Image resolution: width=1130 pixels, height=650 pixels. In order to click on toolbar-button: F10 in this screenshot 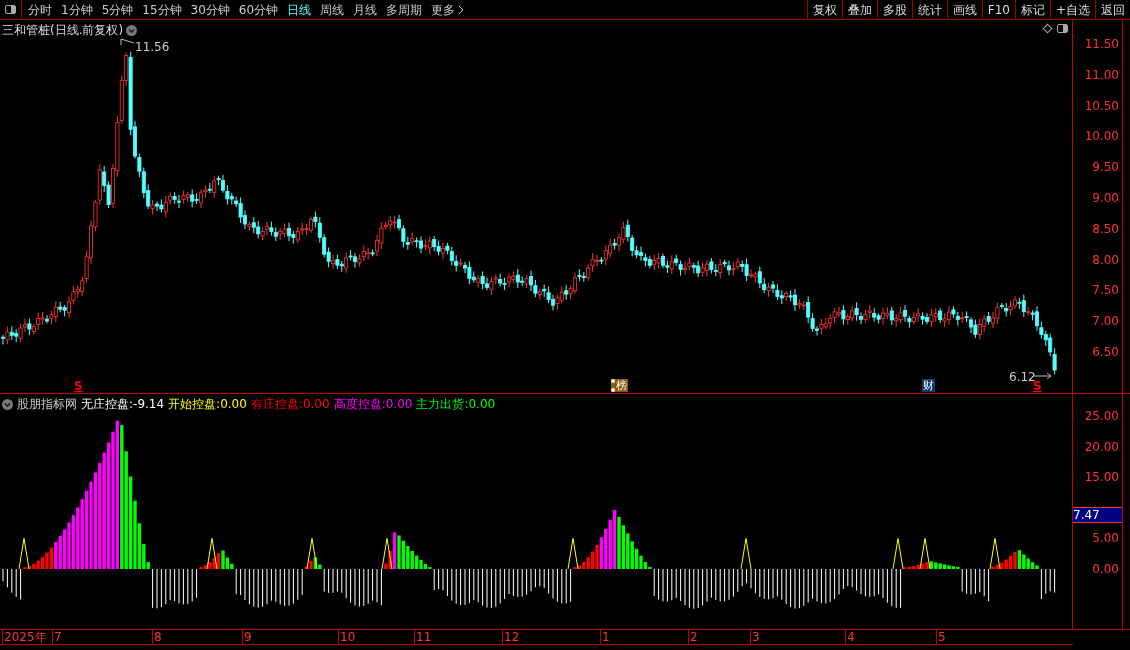, I will do `click(998, 9)`.